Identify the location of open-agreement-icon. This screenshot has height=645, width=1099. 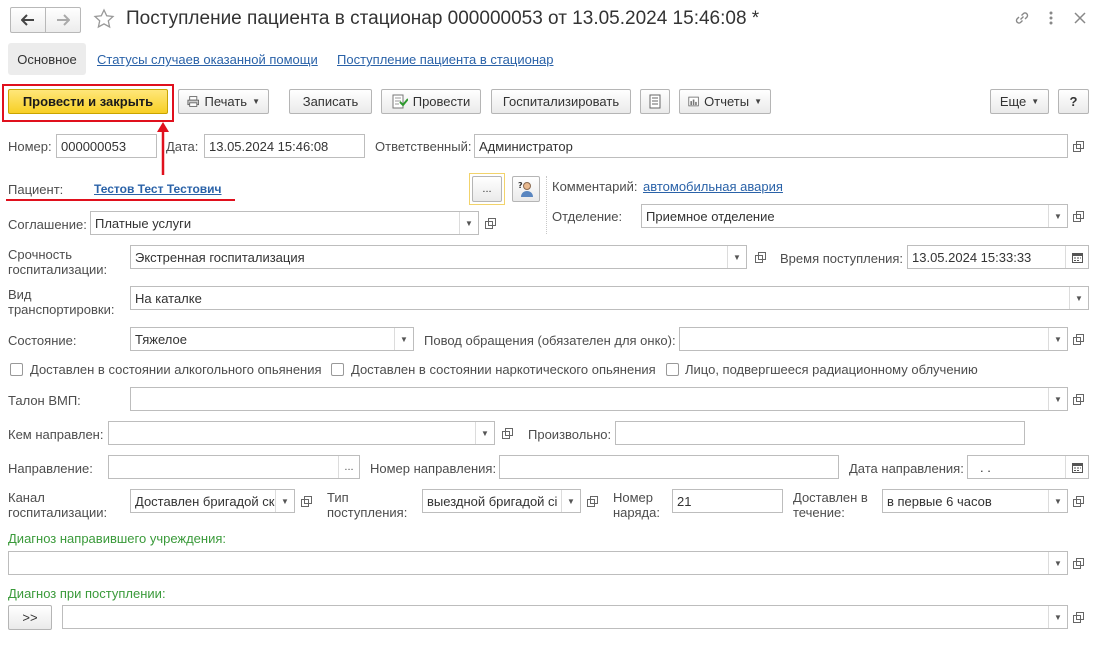
(490, 223).